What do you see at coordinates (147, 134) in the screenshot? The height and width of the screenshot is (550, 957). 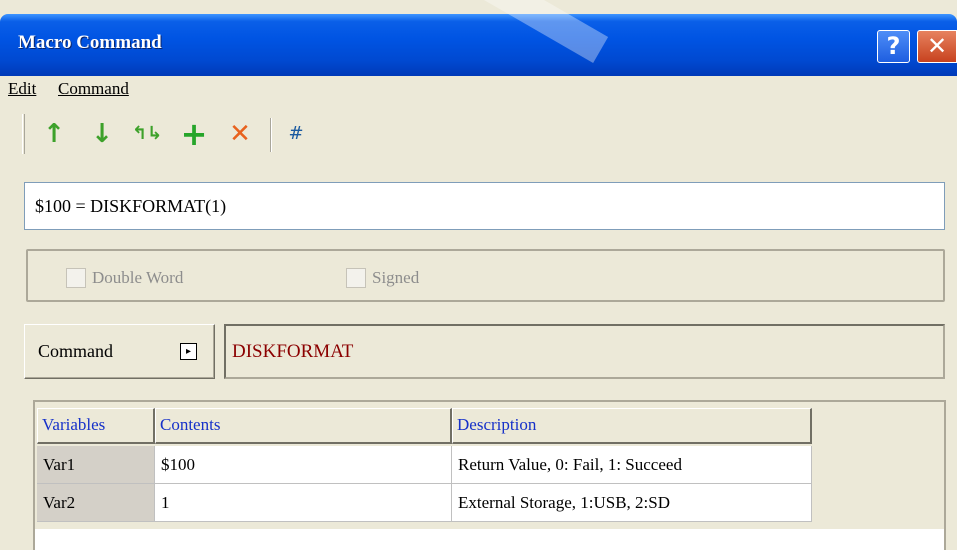 I see `swap-icon: ↰↳` at bounding box center [147, 134].